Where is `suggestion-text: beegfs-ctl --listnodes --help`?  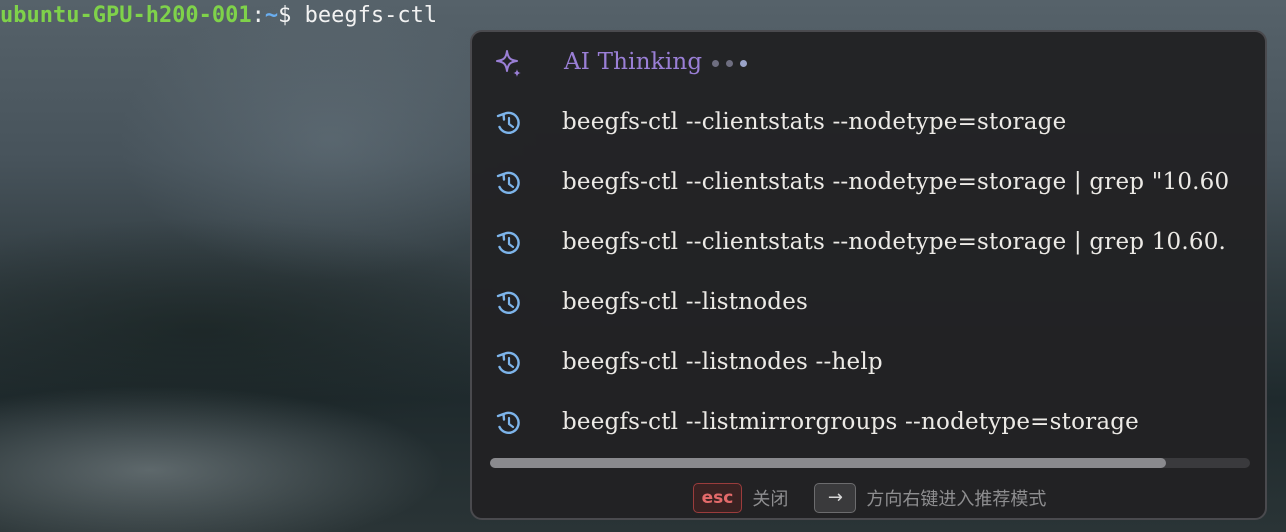
suggestion-text: beegfs-ctl --listnodes --help is located at coordinates (722, 362).